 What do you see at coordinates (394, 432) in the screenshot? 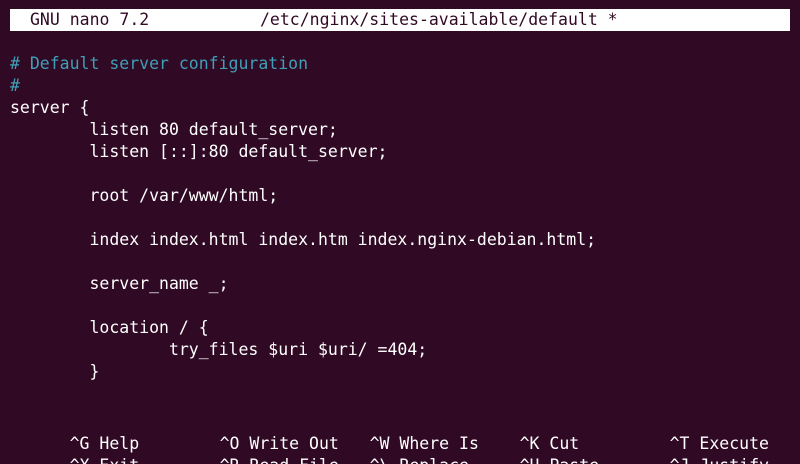
I see `shortcut-where-is: ^W Where Is` at bounding box center [394, 432].